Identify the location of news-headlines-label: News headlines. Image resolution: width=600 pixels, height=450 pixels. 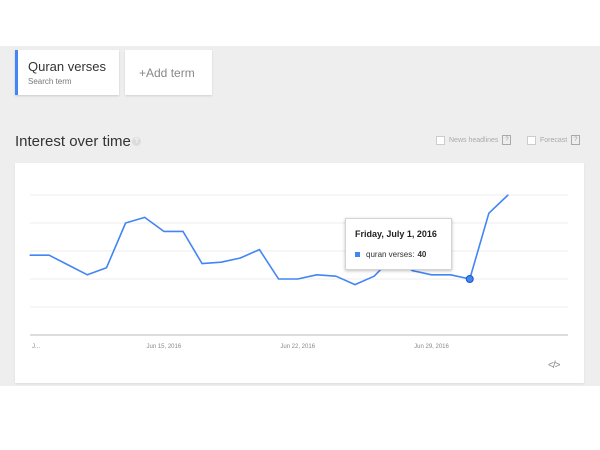
(474, 140).